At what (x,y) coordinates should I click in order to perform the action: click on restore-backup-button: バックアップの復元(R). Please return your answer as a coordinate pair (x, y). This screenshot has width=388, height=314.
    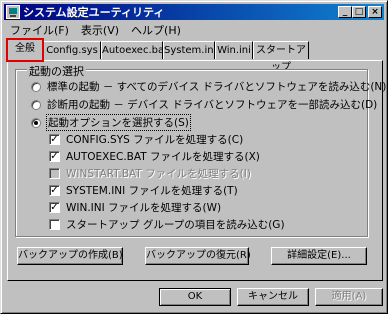
    Looking at the image, I should click on (198, 256).